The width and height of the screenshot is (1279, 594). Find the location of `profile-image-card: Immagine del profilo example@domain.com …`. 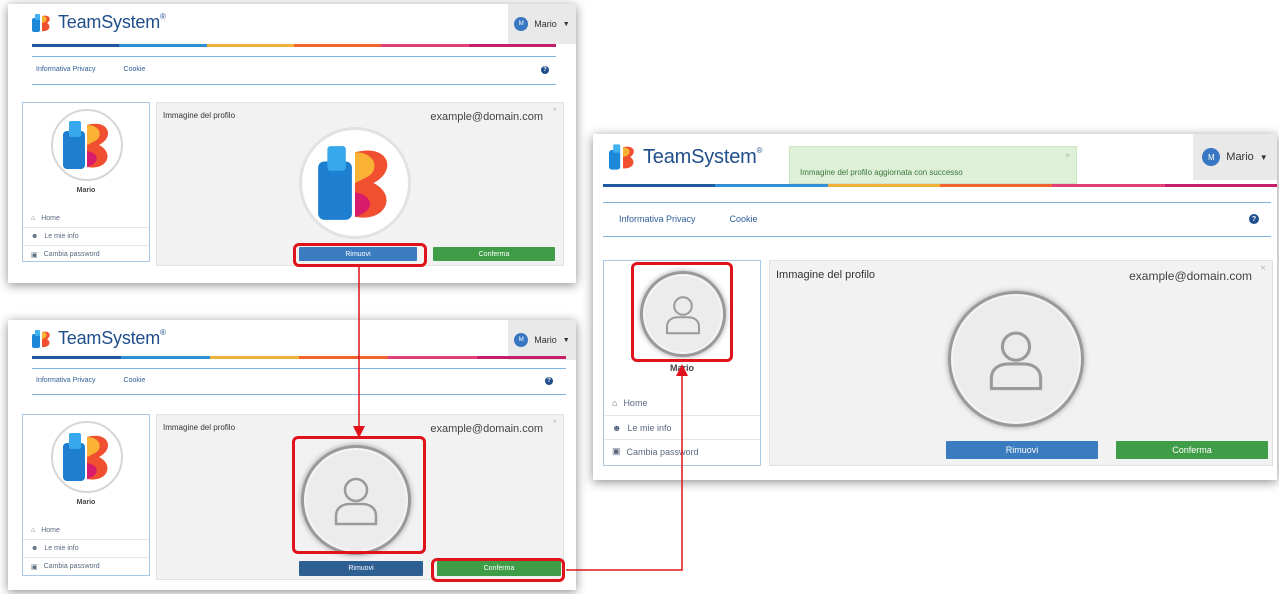

profile-image-card: Immagine del profilo example@domain.com … is located at coordinates (360, 184).